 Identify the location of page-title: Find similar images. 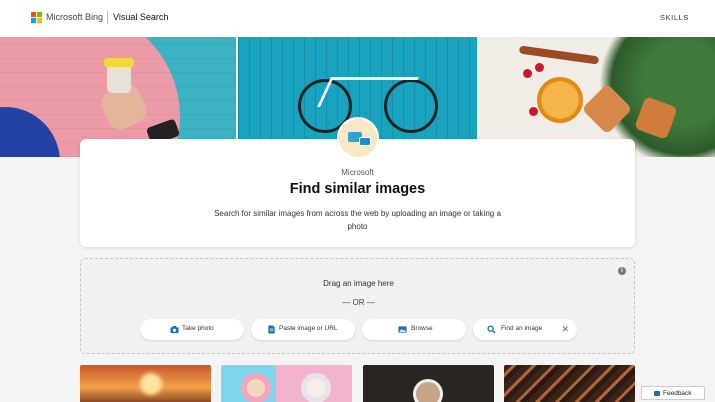
(357, 189).